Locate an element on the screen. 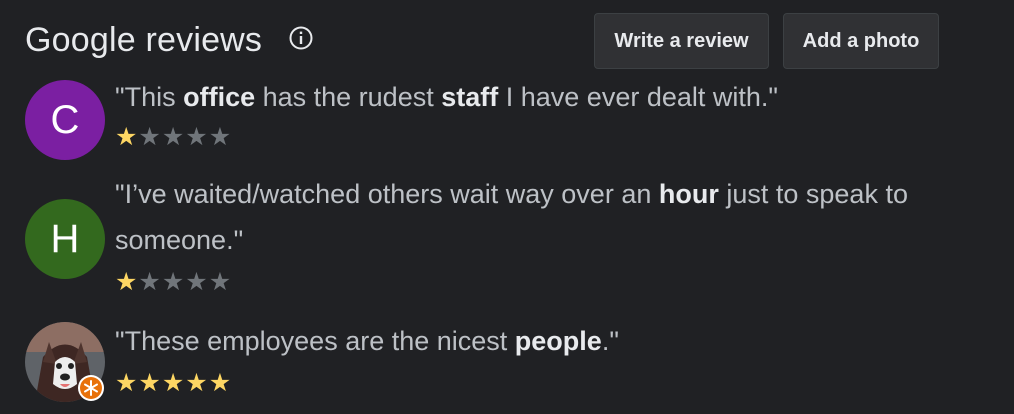 The height and width of the screenshot is (414, 1014). section-title: Google reviews is located at coordinates (144, 40).